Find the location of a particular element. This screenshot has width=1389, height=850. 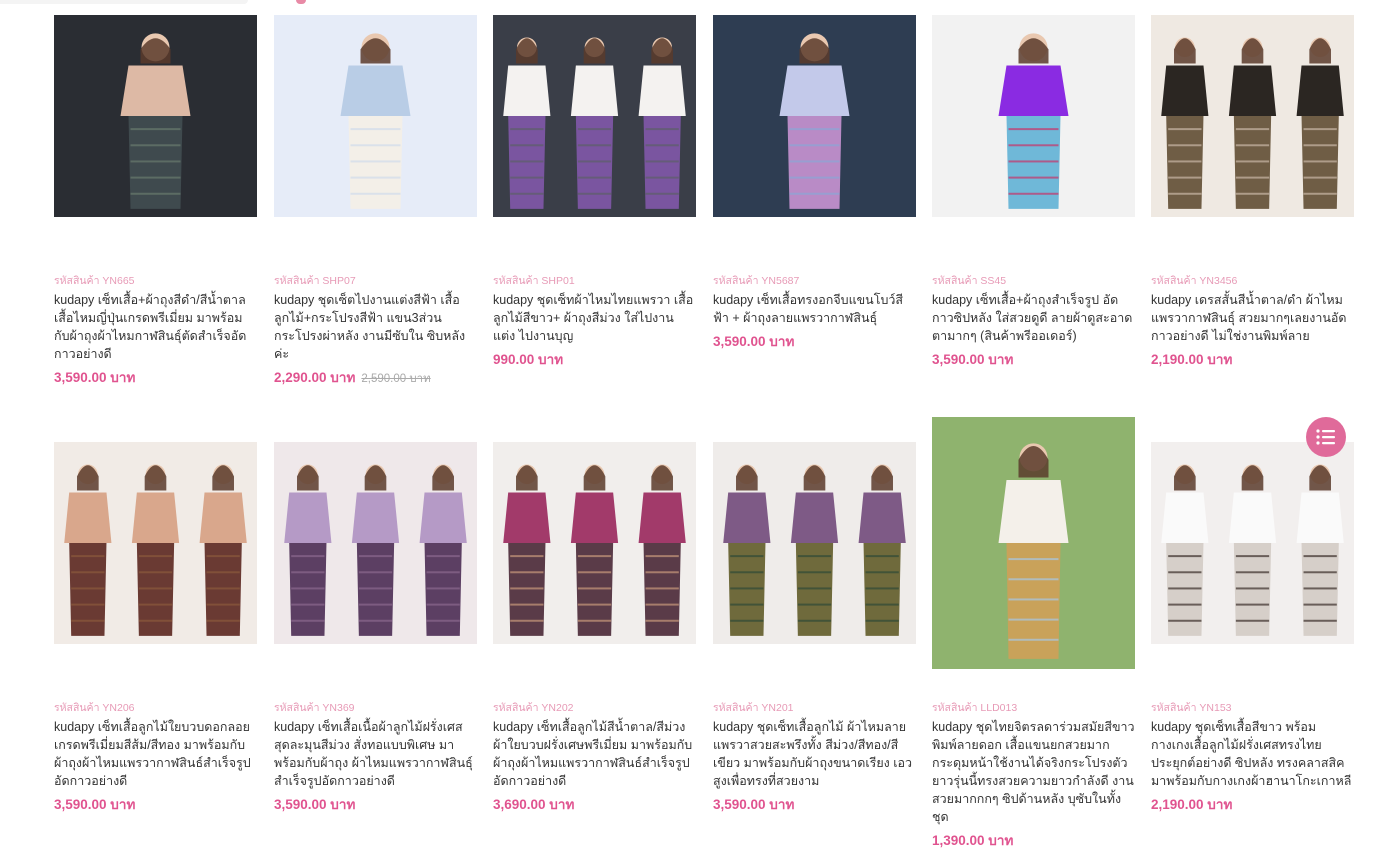

current-price: 1,390.00 บาท is located at coordinates (973, 840).